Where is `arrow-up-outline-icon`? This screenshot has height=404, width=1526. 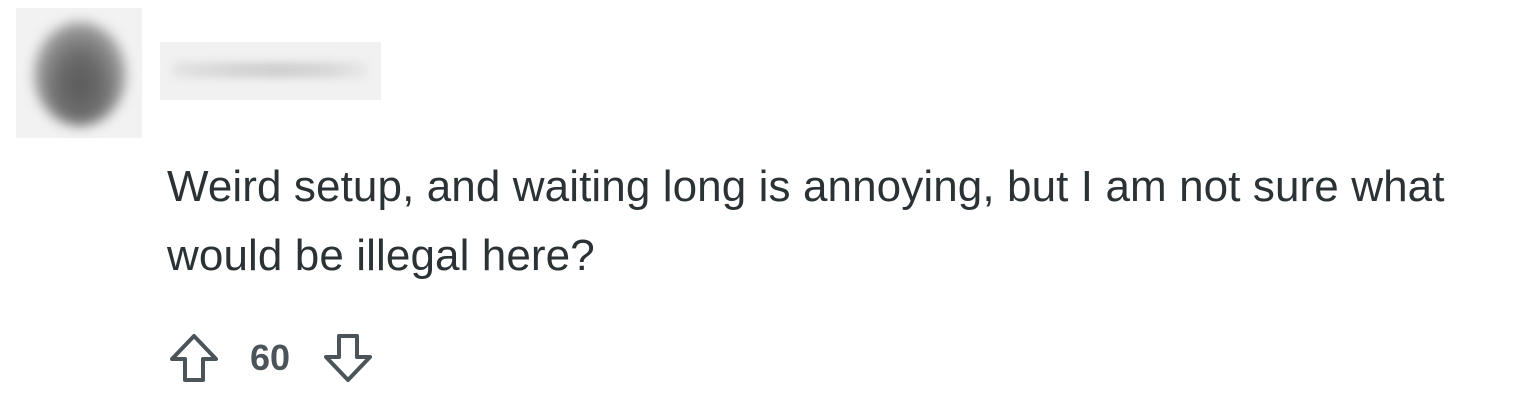
arrow-up-outline-icon is located at coordinates (194, 358).